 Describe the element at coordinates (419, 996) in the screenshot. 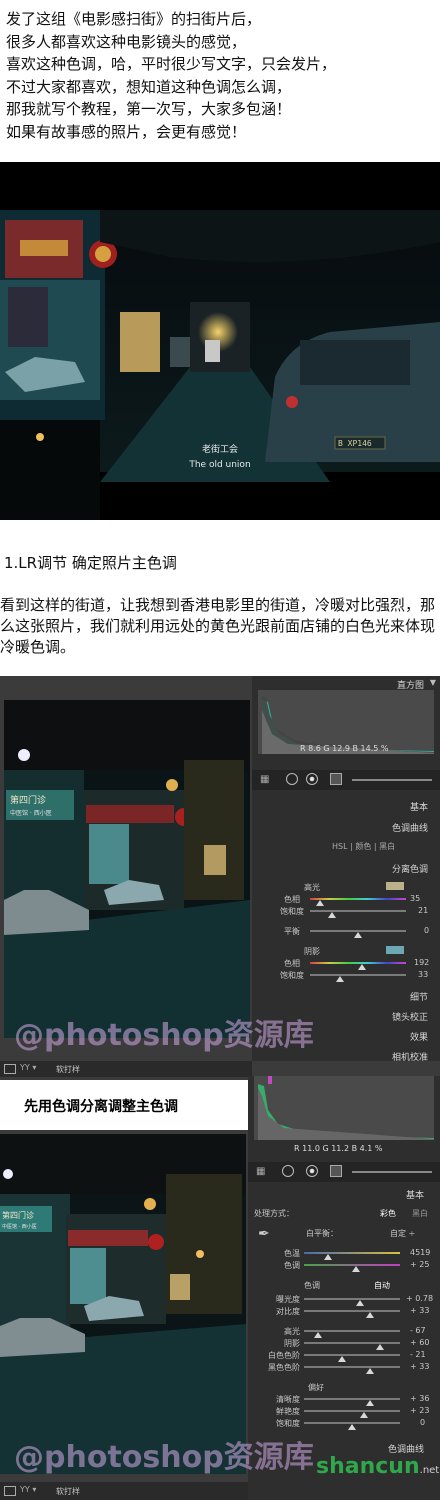

I see `panel-detail: 细节` at that location.